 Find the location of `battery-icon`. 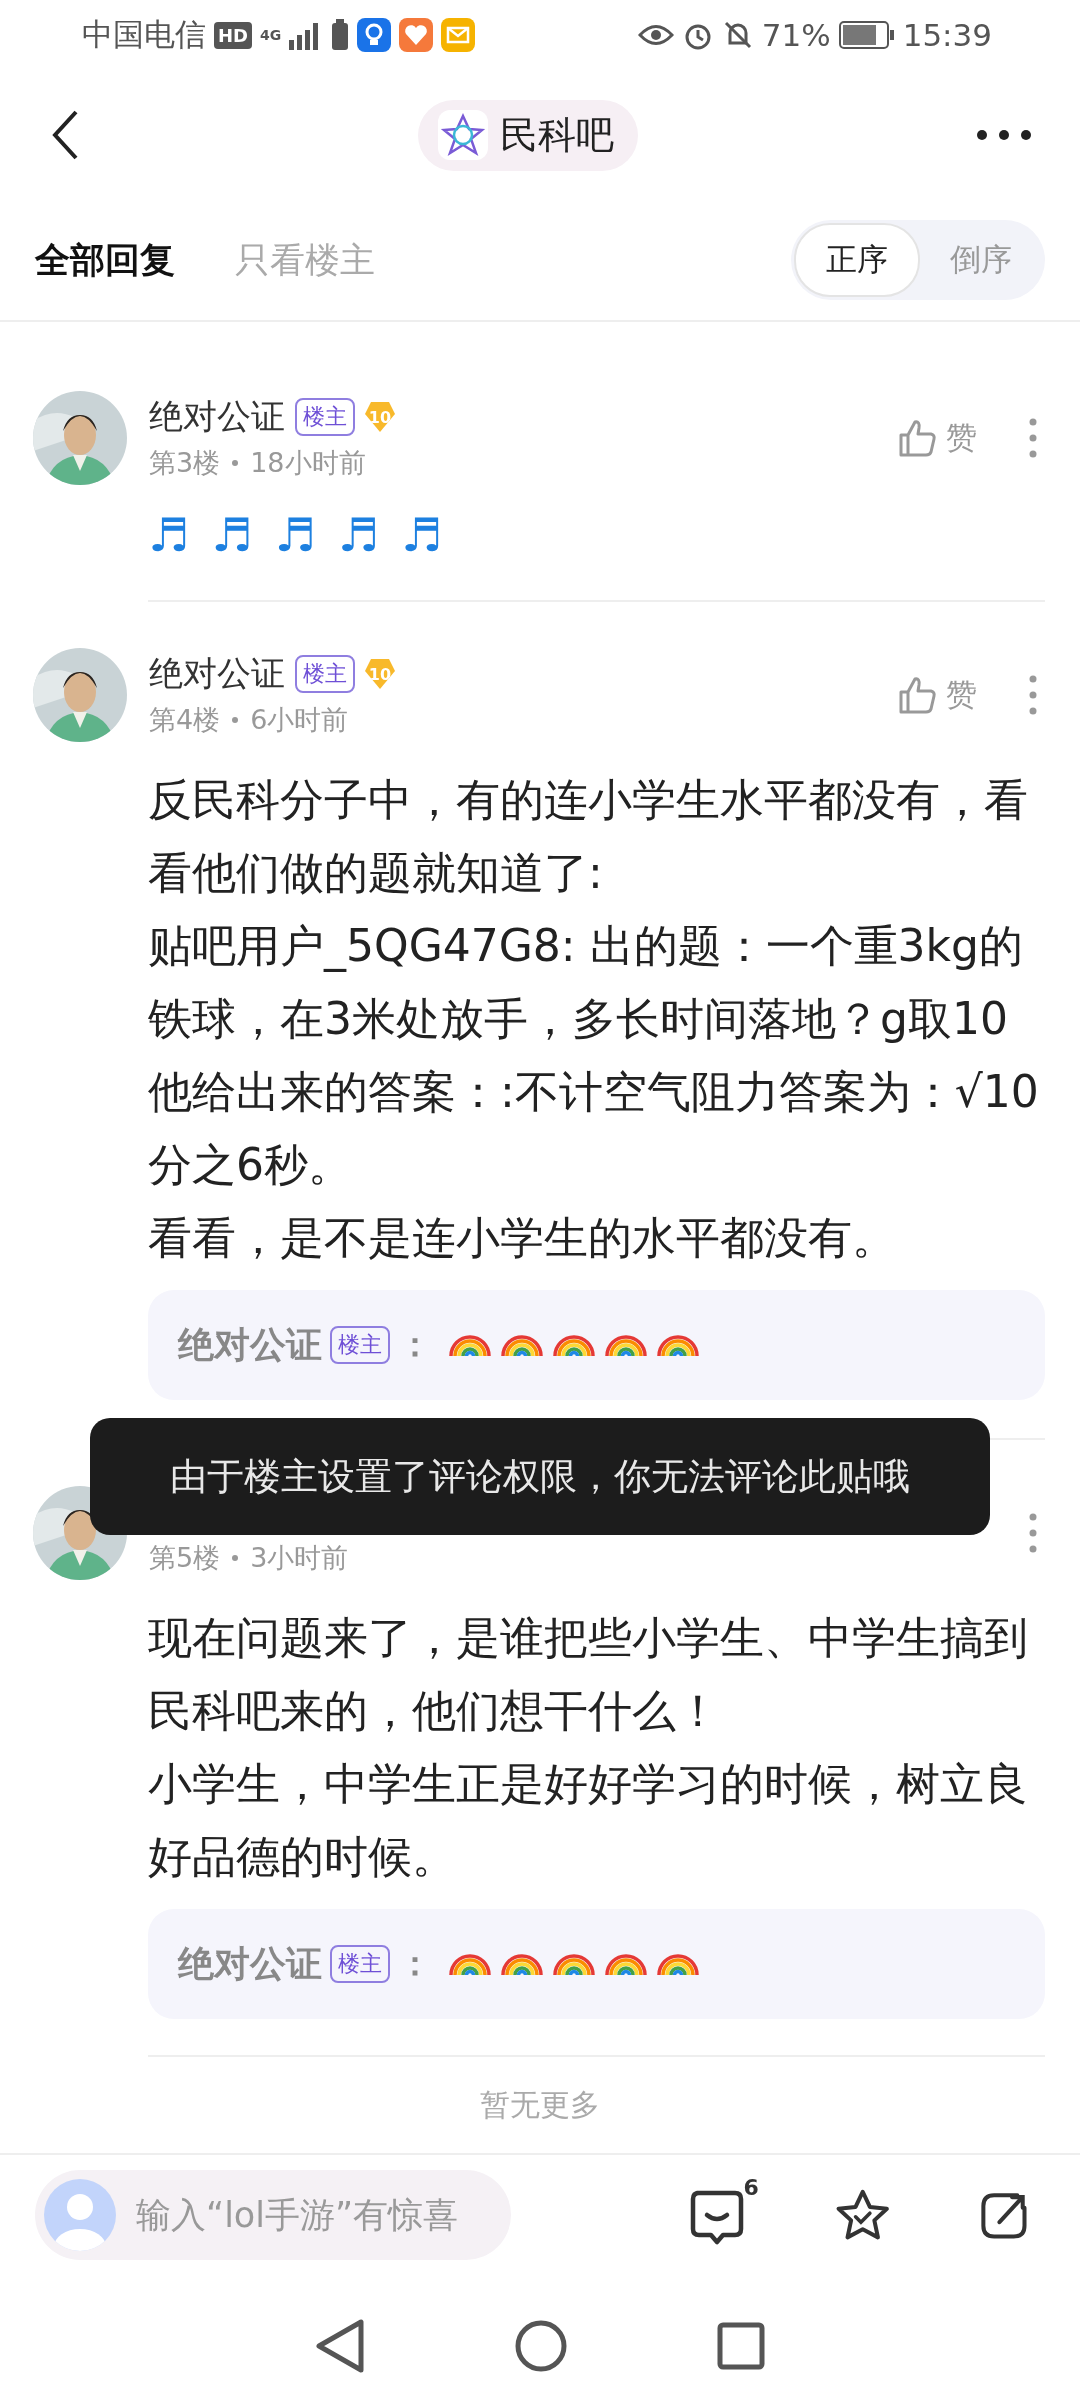

battery-icon is located at coordinates (866, 35).